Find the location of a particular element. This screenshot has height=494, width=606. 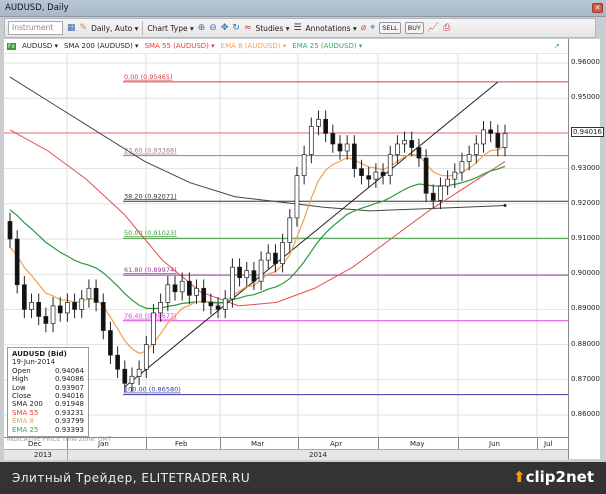

legend-ema25: EMA 25 (AUDUSD) ▾ is located at coordinates (327, 46).